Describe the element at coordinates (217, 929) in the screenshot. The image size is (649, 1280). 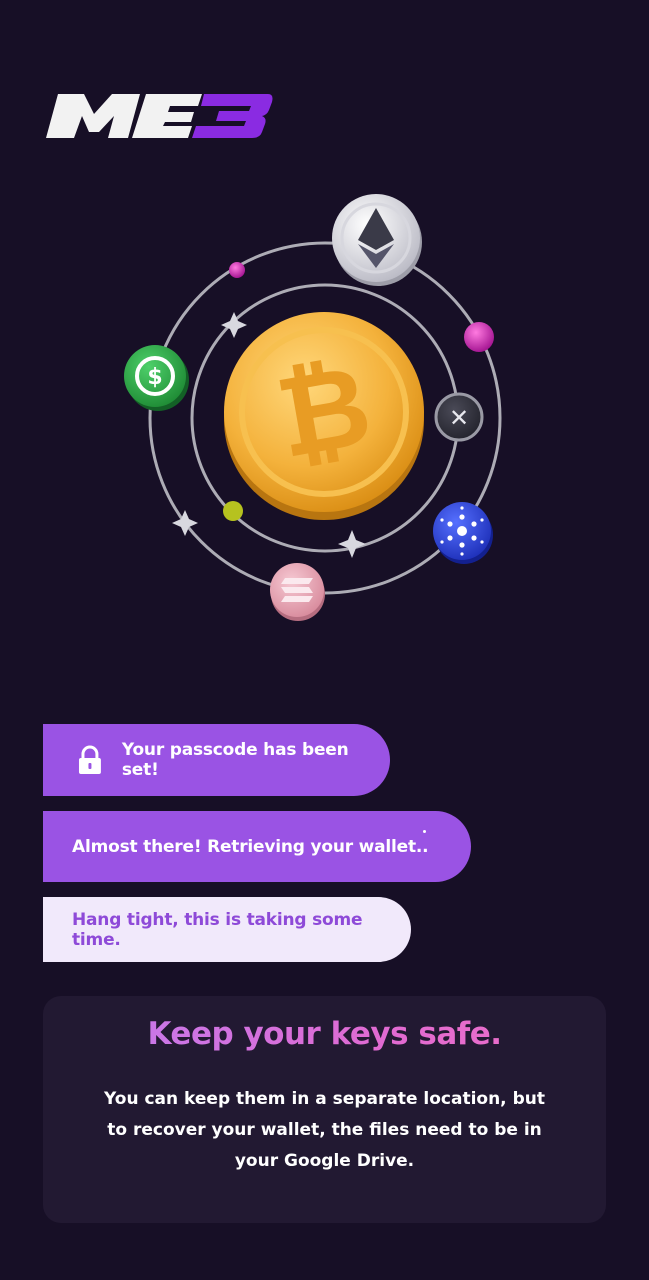
I see `hang-tight-text: Hang tight, this is taking some time.` at that location.